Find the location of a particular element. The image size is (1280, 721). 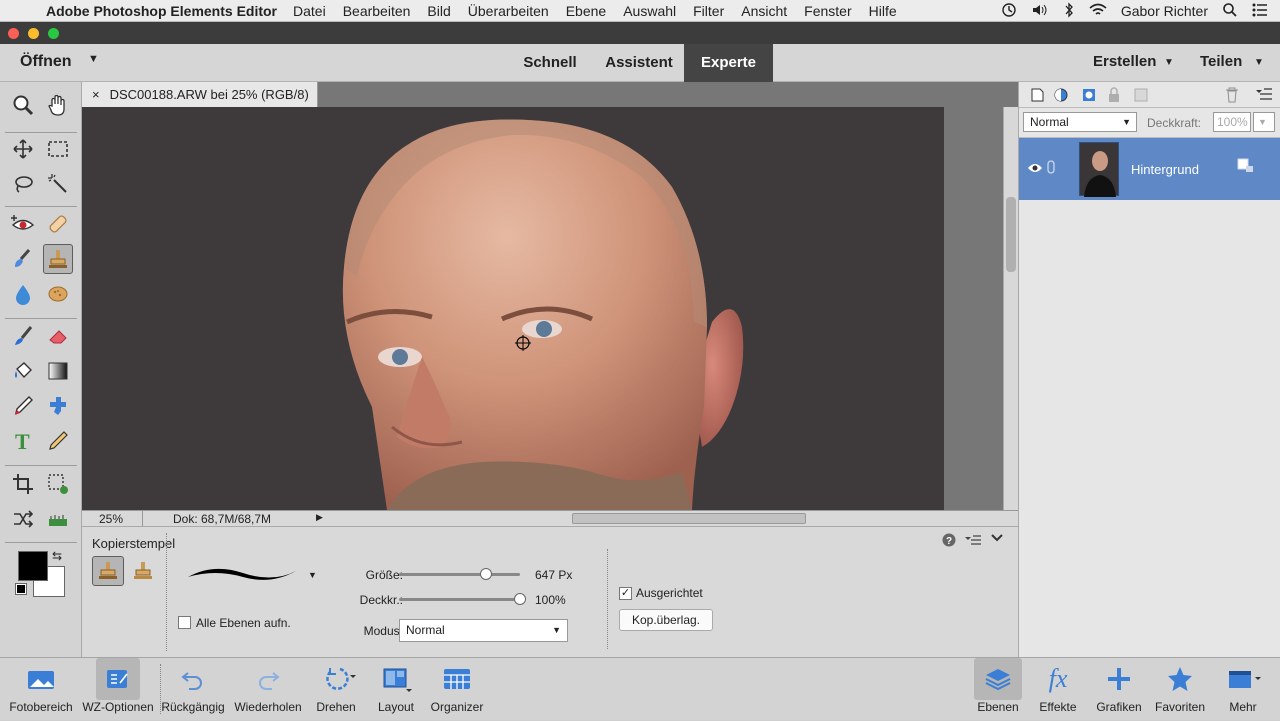

app-name: Adobe Photoshop Elements Editor is located at coordinates (161, 11).